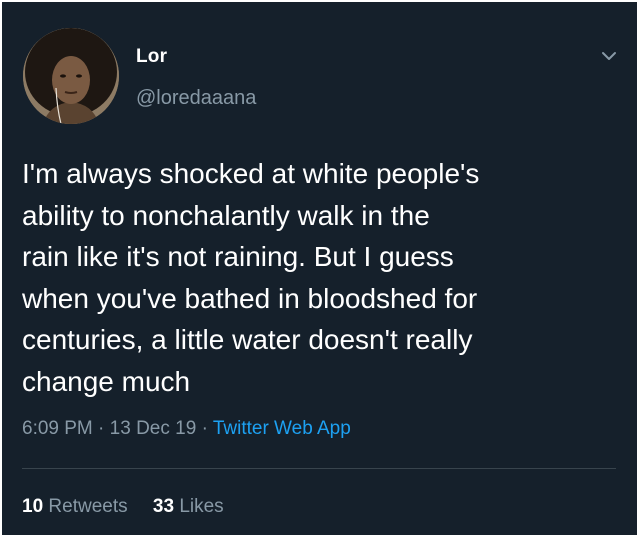  Describe the element at coordinates (609, 56) in the screenshot. I see `chevron-down-icon` at that location.